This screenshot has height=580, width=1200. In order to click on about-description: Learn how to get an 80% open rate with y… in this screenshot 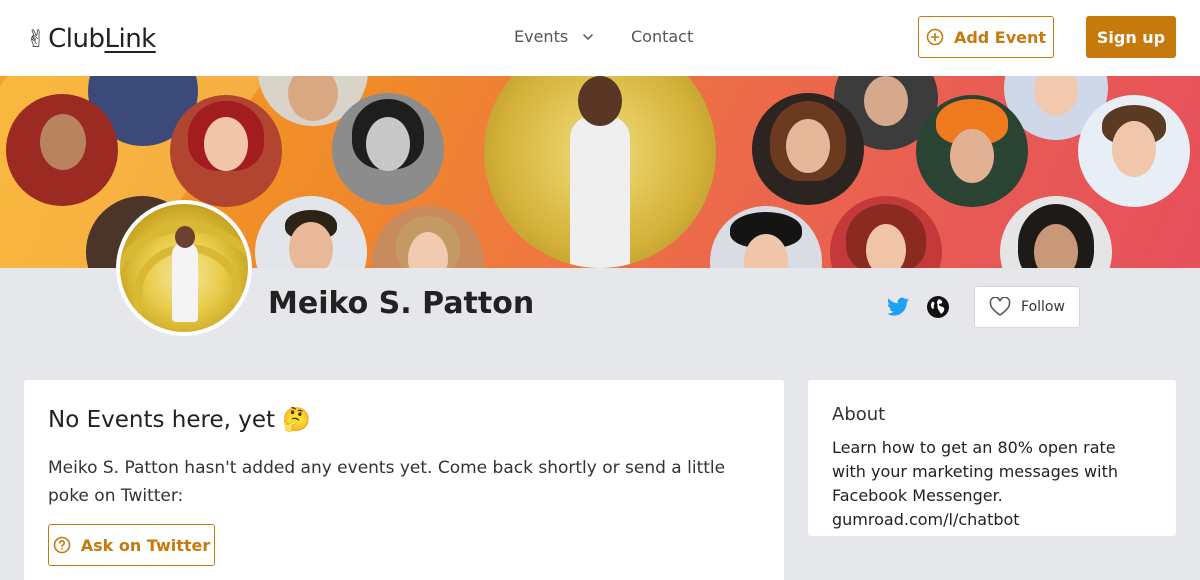, I will do `click(975, 483)`.